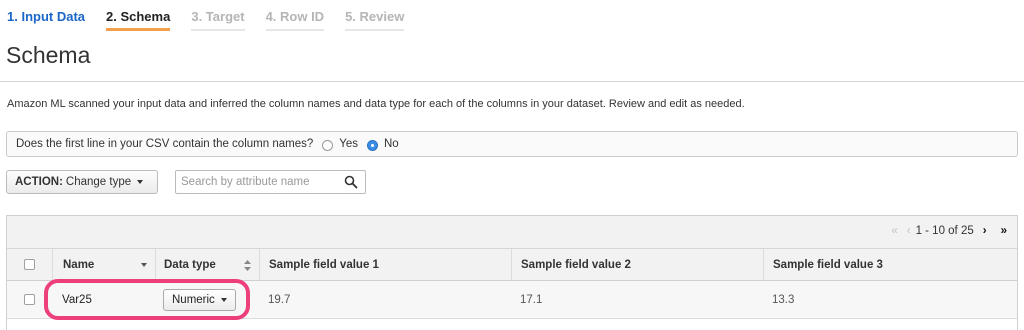  Describe the element at coordinates (985, 231) in the screenshot. I see `next-page-button: ›` at that location.